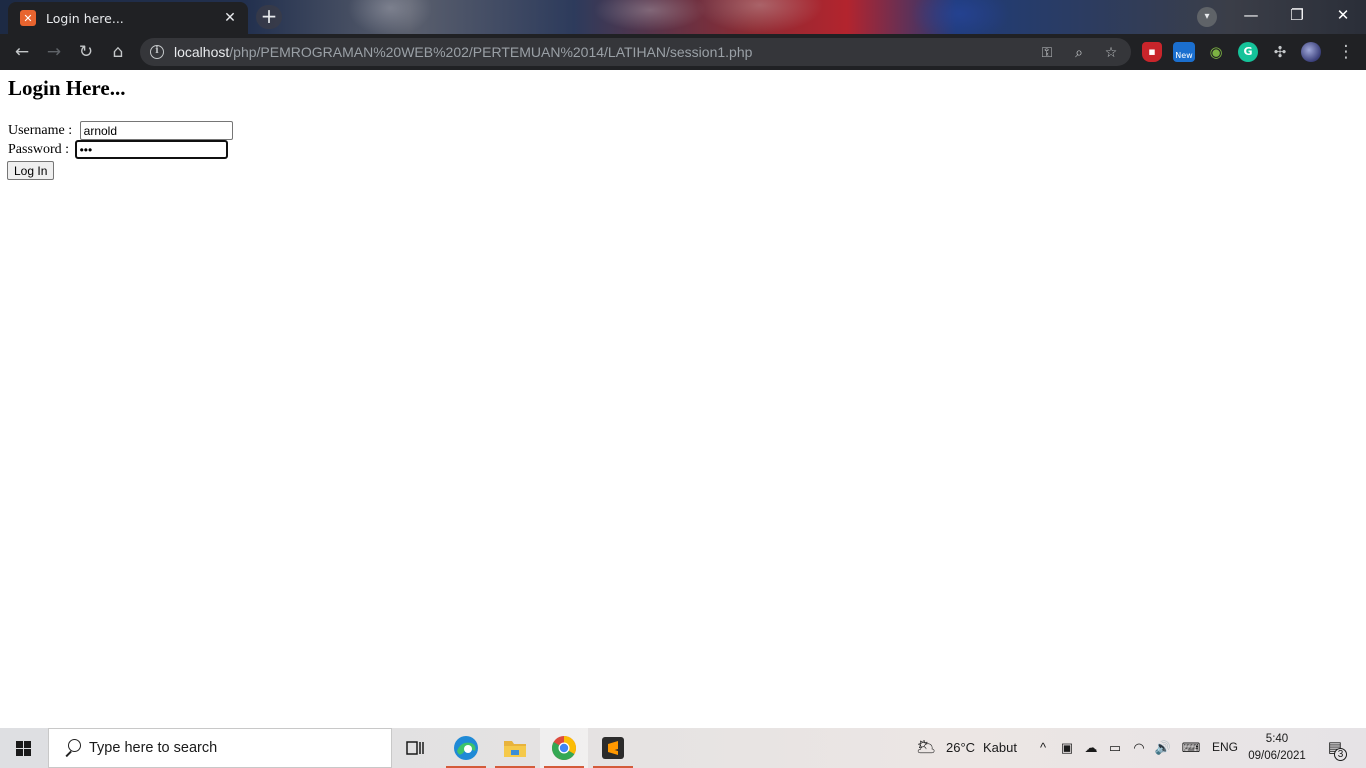  Describe the element at coordinates (1043, 748) in the screenshot. I see `chevron-up-icon: ^` at that location.